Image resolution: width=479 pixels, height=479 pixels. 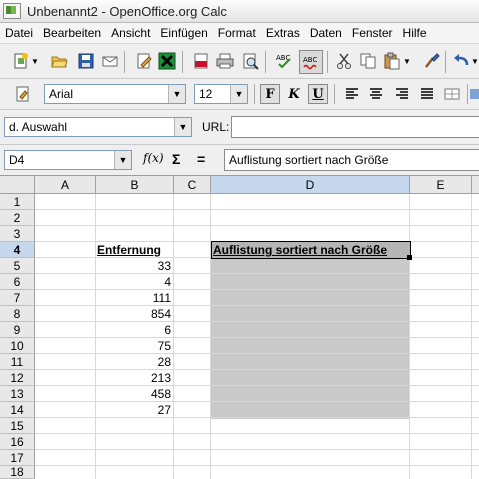 I want to click on cut-icon, so click(x=344, y=61).